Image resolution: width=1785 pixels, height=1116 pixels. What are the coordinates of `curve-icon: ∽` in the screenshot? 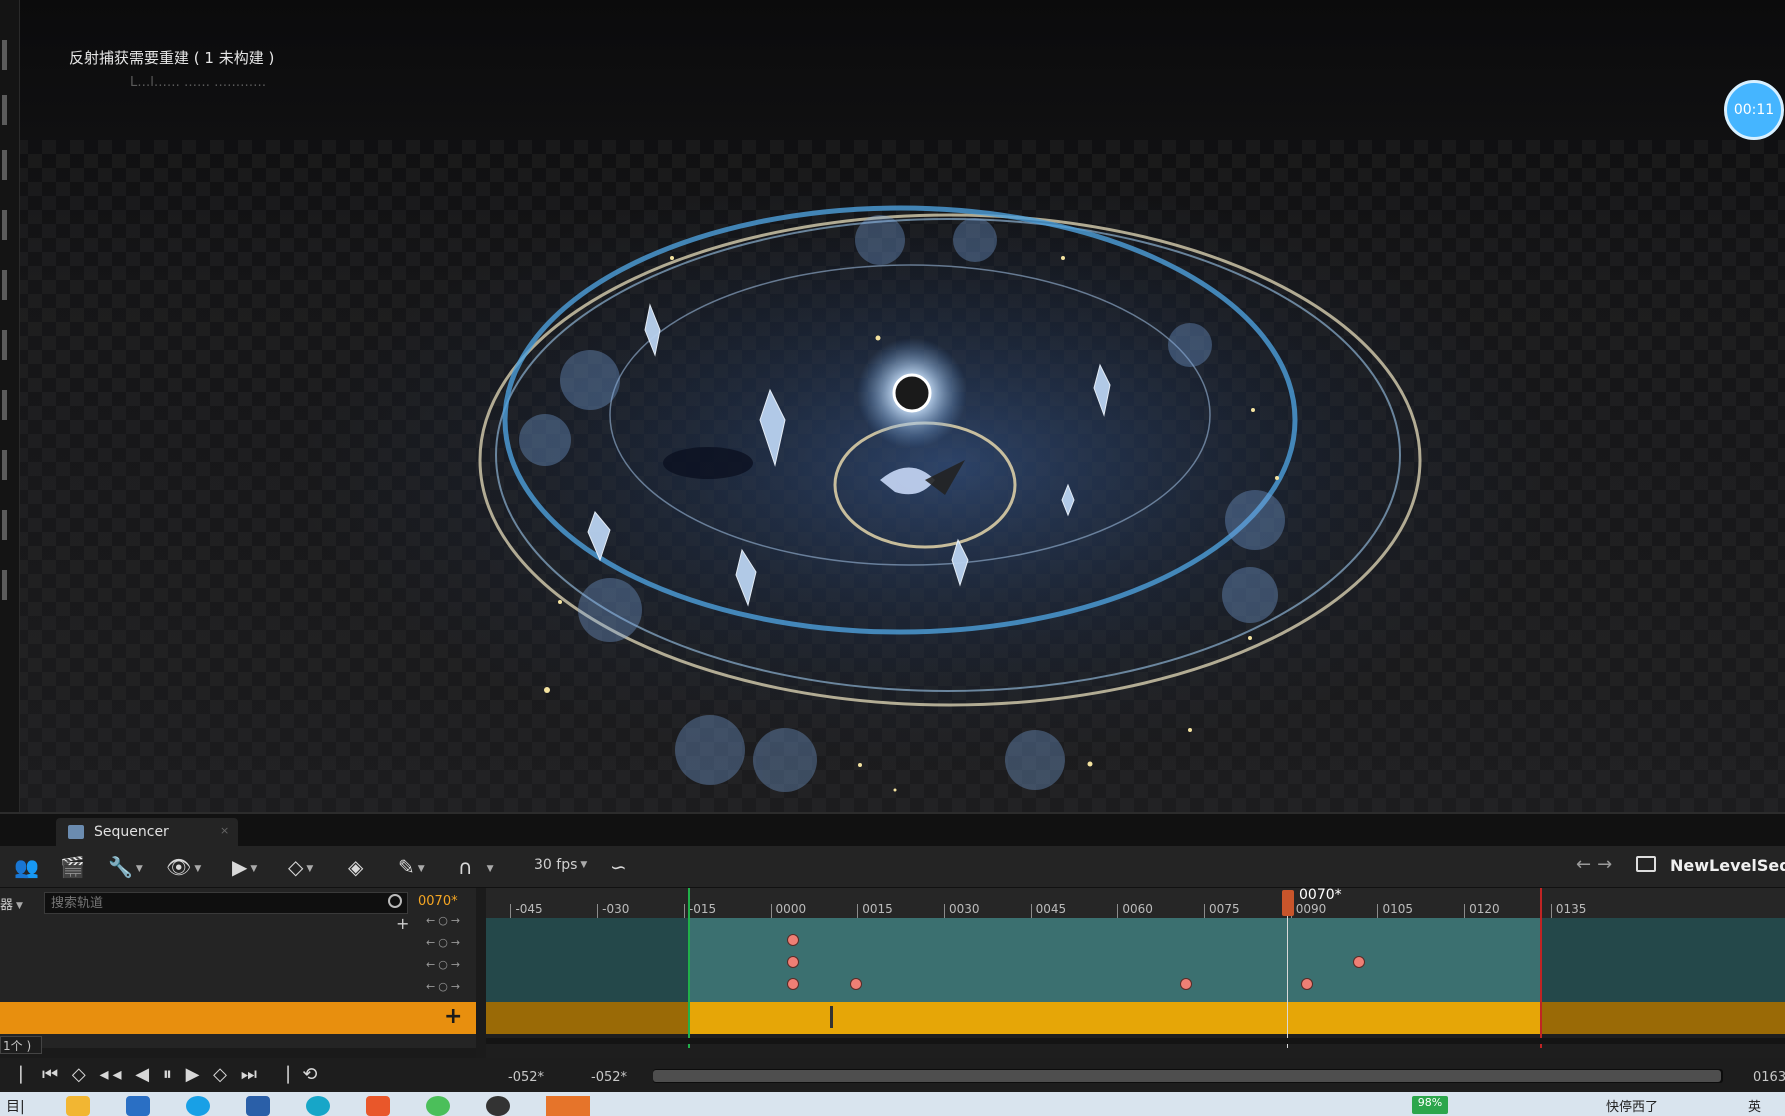 It's located at (618, 867).